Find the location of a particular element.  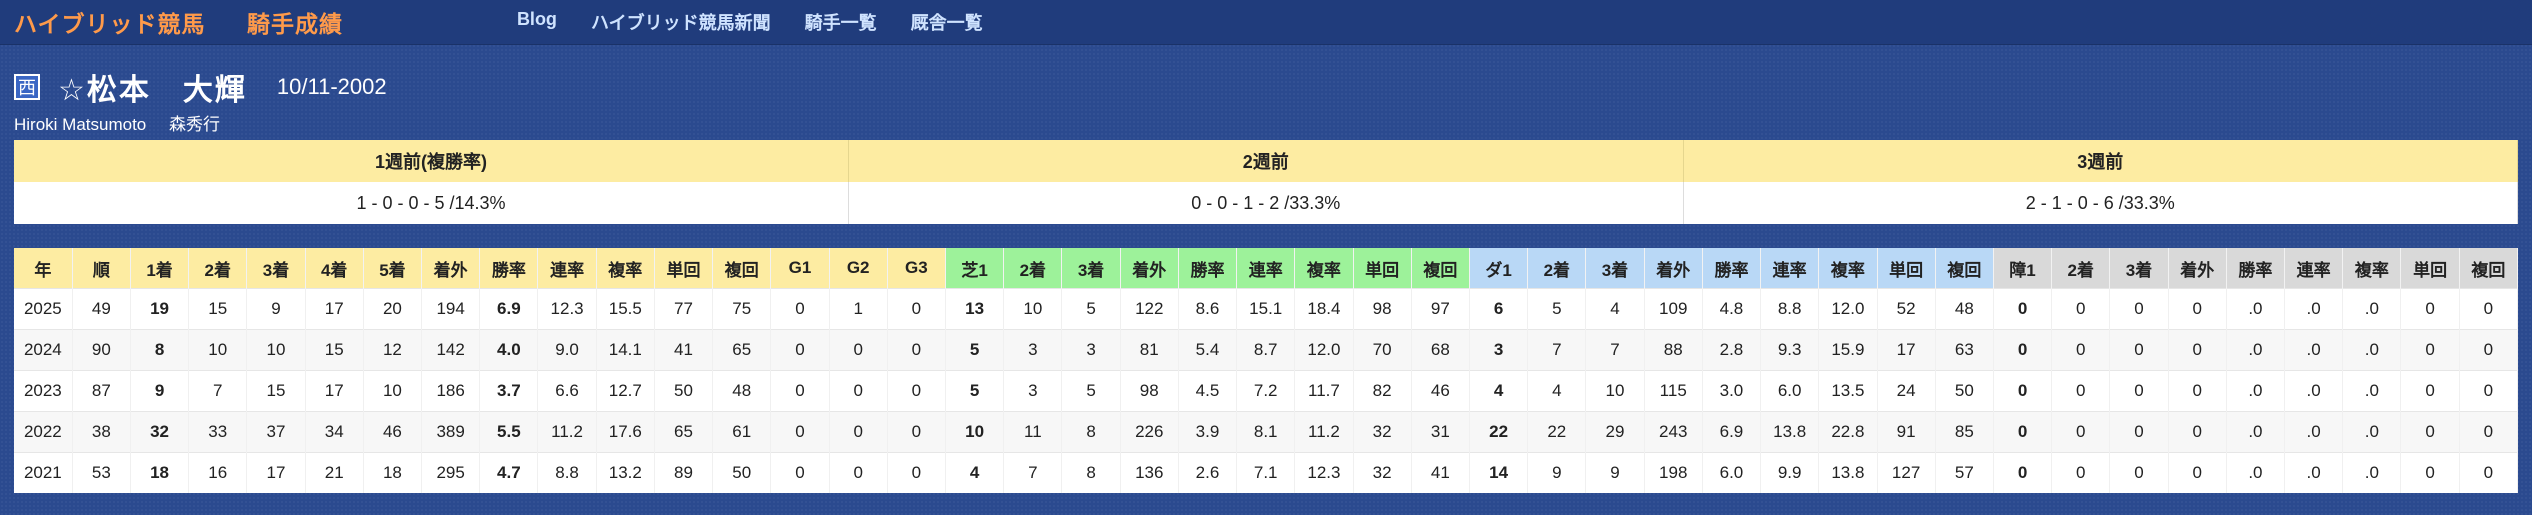

stats-header-cell: 連率 is located at coordinates (2314, 268).